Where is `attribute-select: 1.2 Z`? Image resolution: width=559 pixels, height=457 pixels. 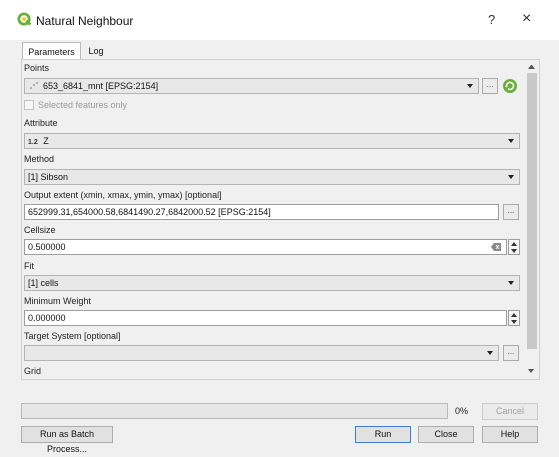 attribute-select: 1.2 Z is located at coordinates (272, 141).